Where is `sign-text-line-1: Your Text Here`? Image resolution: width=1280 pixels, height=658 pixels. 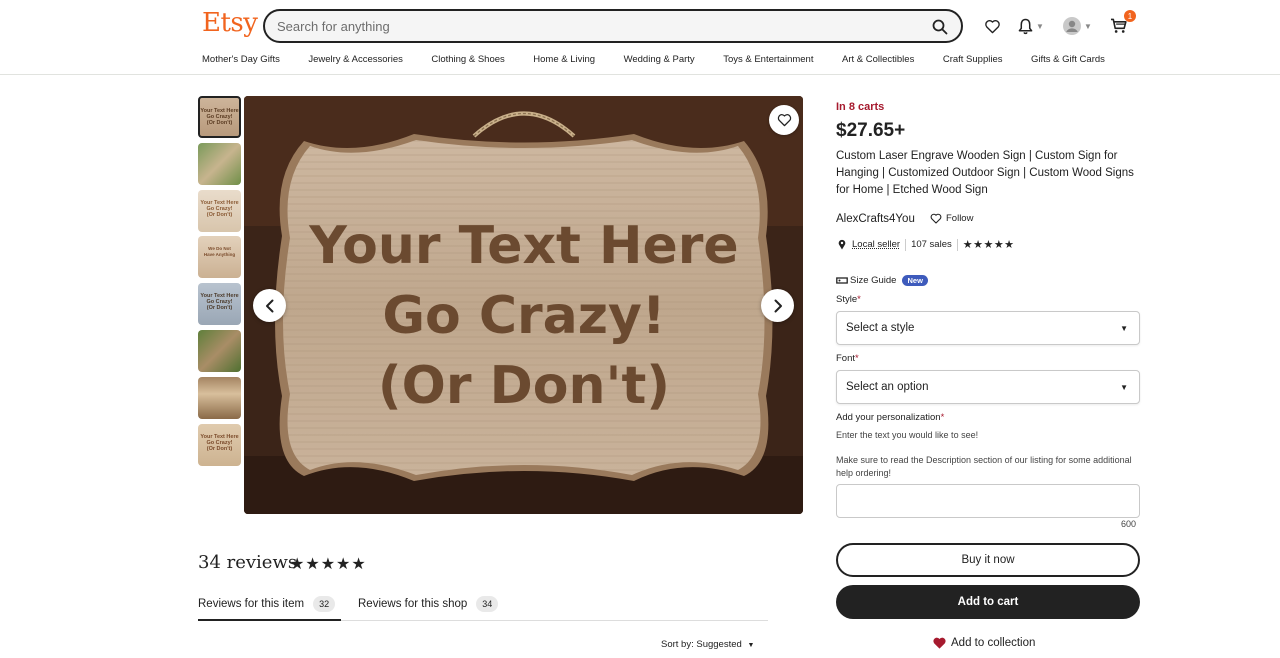 sign-text-line-1: Your Text Here is located at coordinates (523, 246).